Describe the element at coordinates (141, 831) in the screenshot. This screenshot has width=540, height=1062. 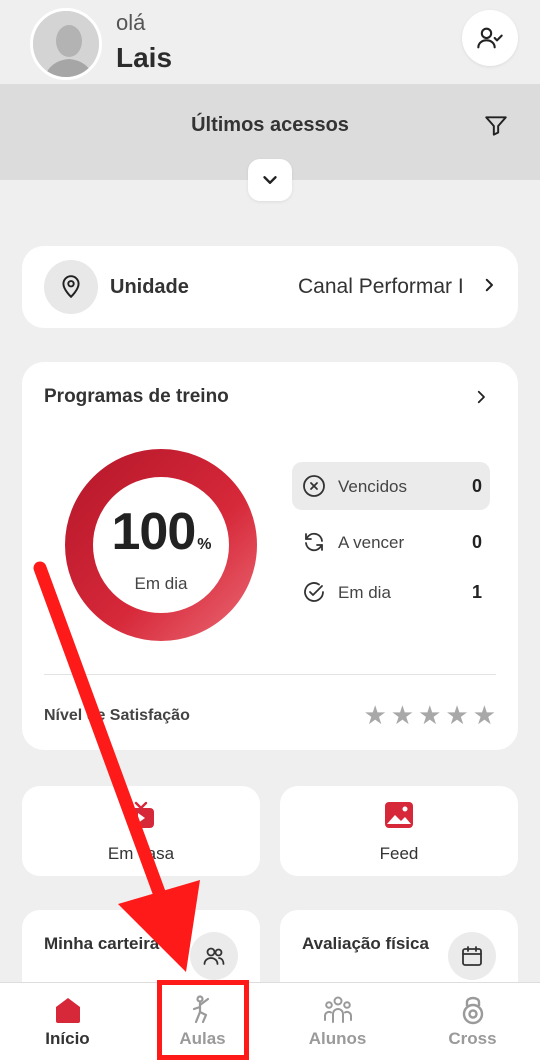
I see `at-home-tile: Em casa` at that location.